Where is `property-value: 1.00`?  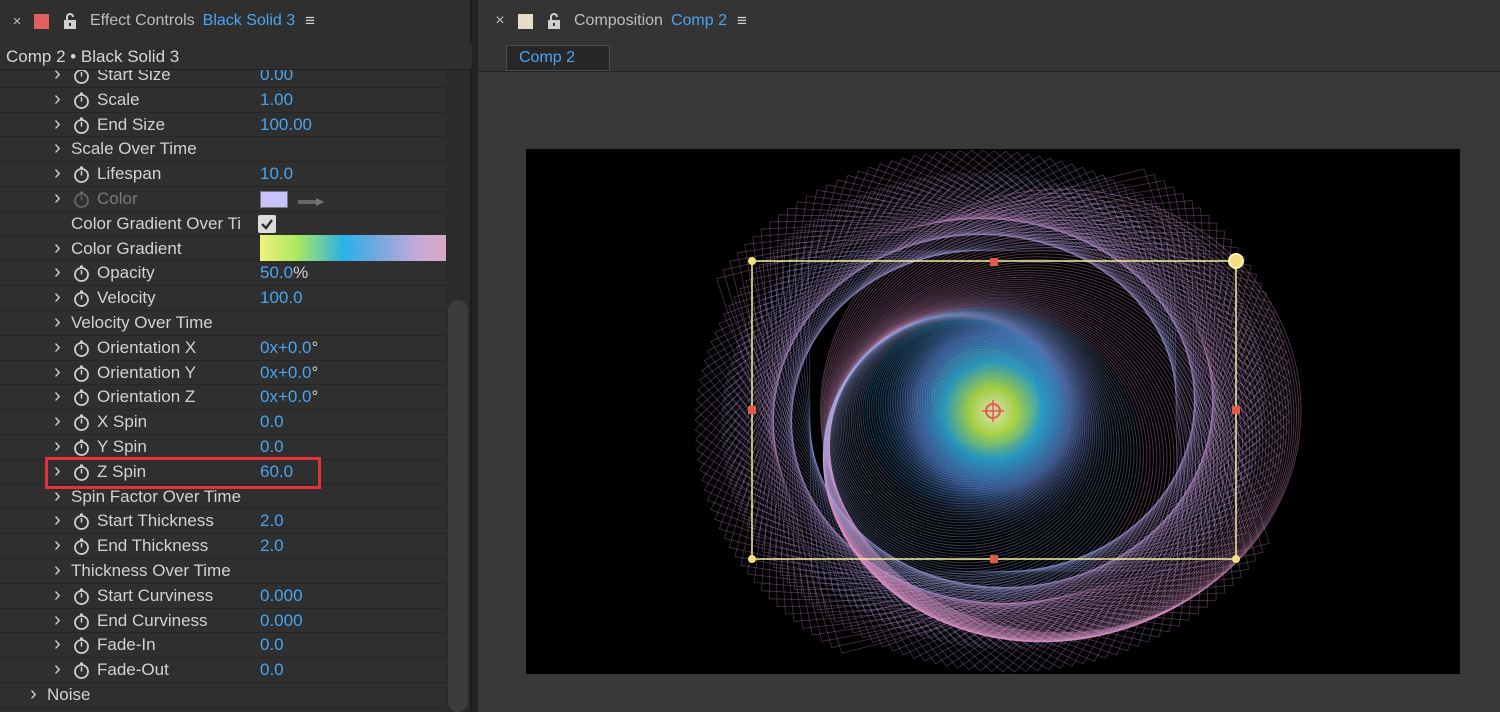 property-value: 1.00 is located at coordinates (276, 100).